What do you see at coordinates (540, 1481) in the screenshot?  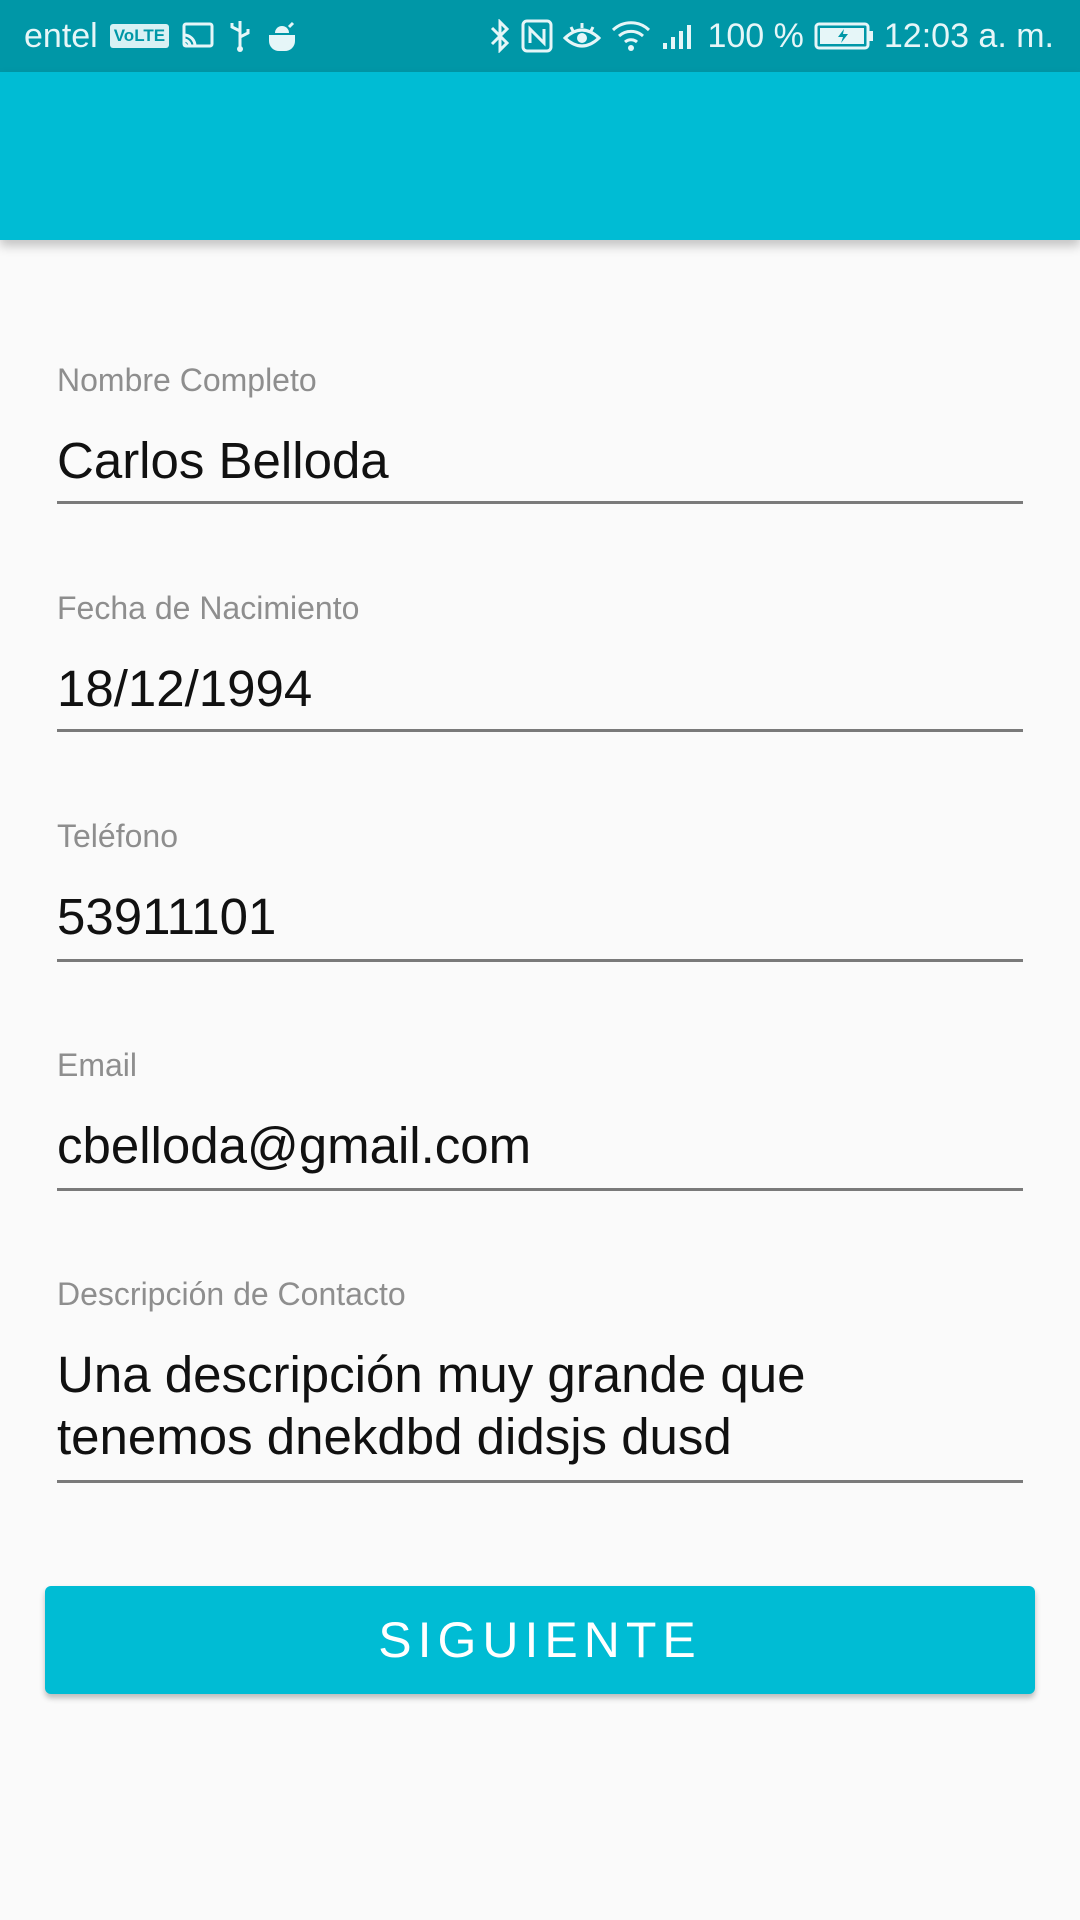 I see `contact-description-underline` at bounding box center [540, 1481].